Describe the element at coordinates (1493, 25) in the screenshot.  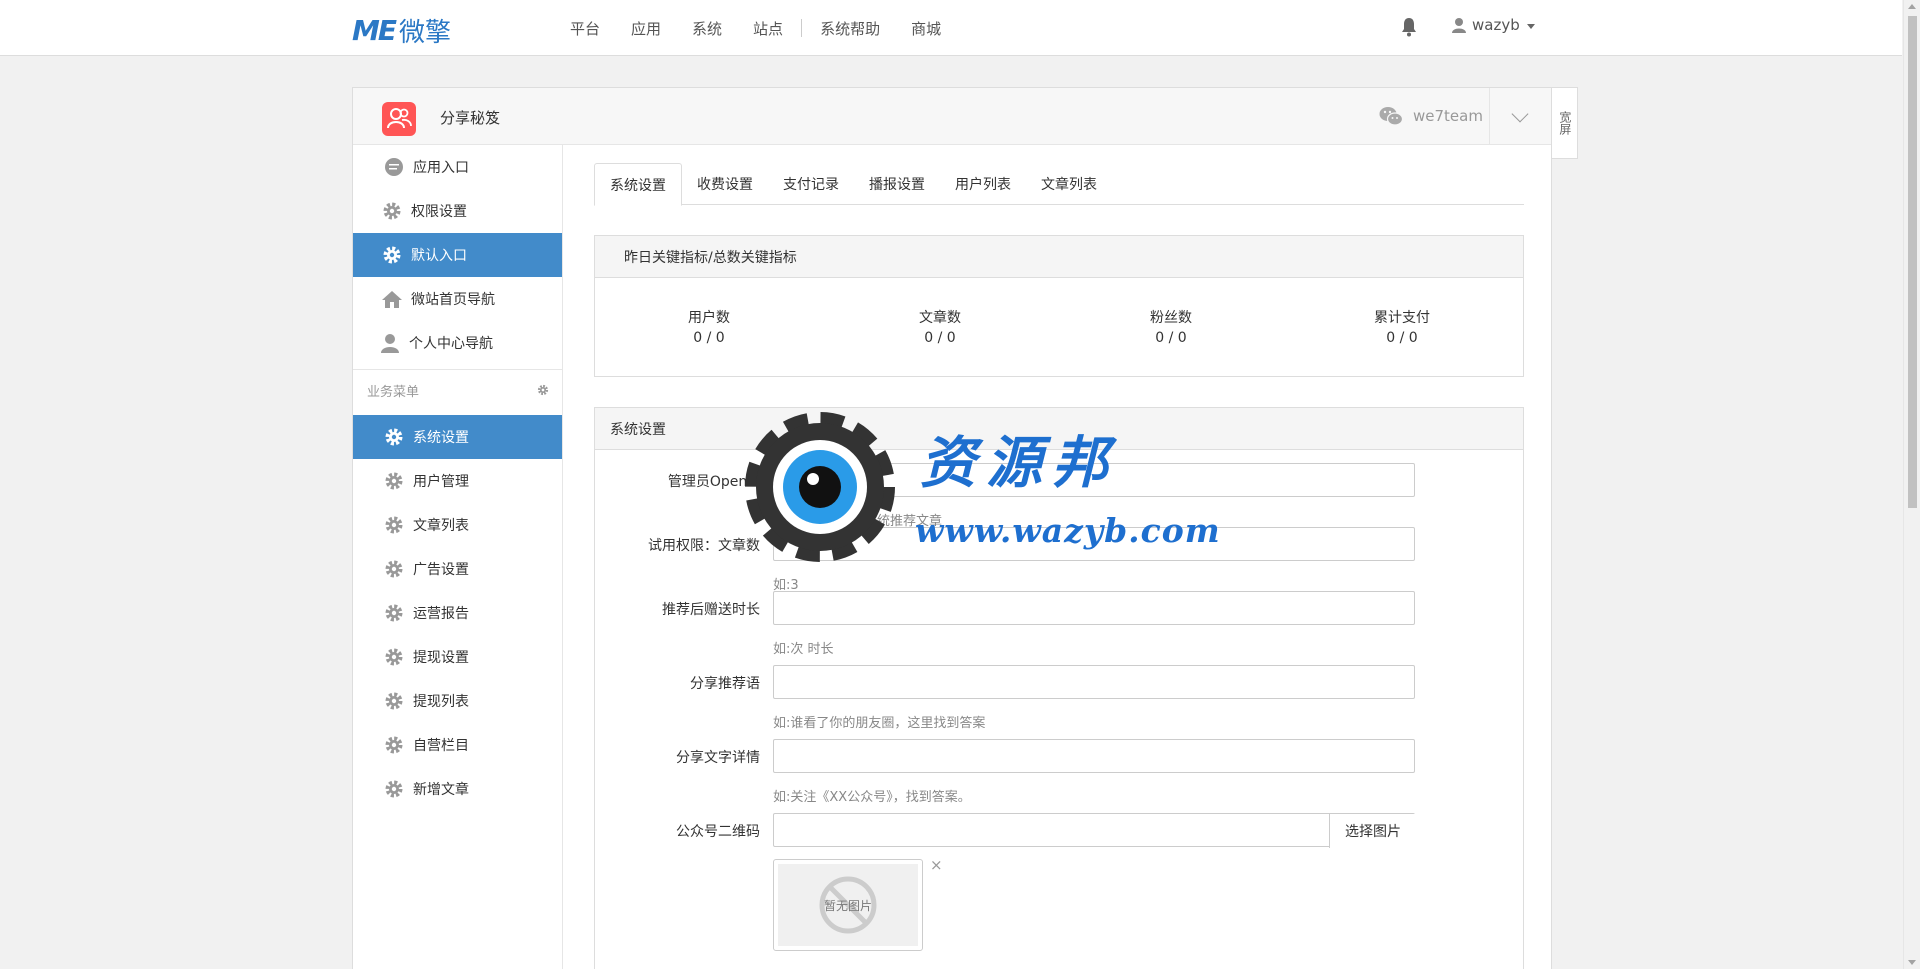
I see `user-menu: wazyb` at that location.